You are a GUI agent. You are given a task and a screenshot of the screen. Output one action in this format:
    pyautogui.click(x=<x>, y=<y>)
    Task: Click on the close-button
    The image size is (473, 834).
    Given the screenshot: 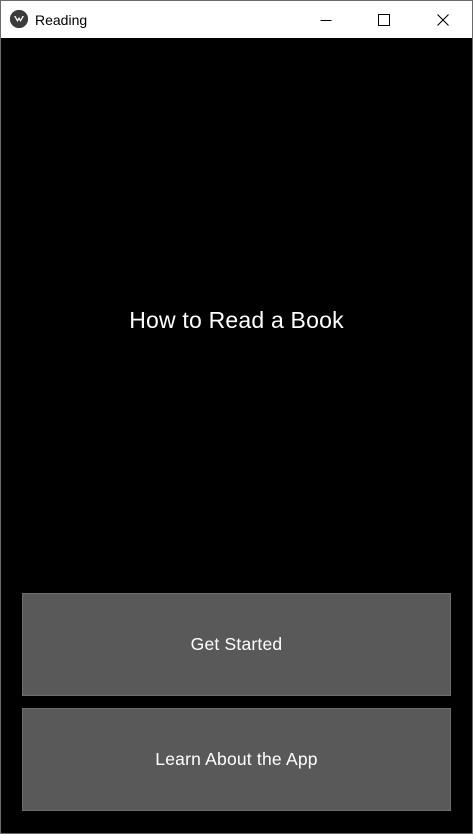 What is the action you would take?
    pyautogui.click(x=443, y=19)
    